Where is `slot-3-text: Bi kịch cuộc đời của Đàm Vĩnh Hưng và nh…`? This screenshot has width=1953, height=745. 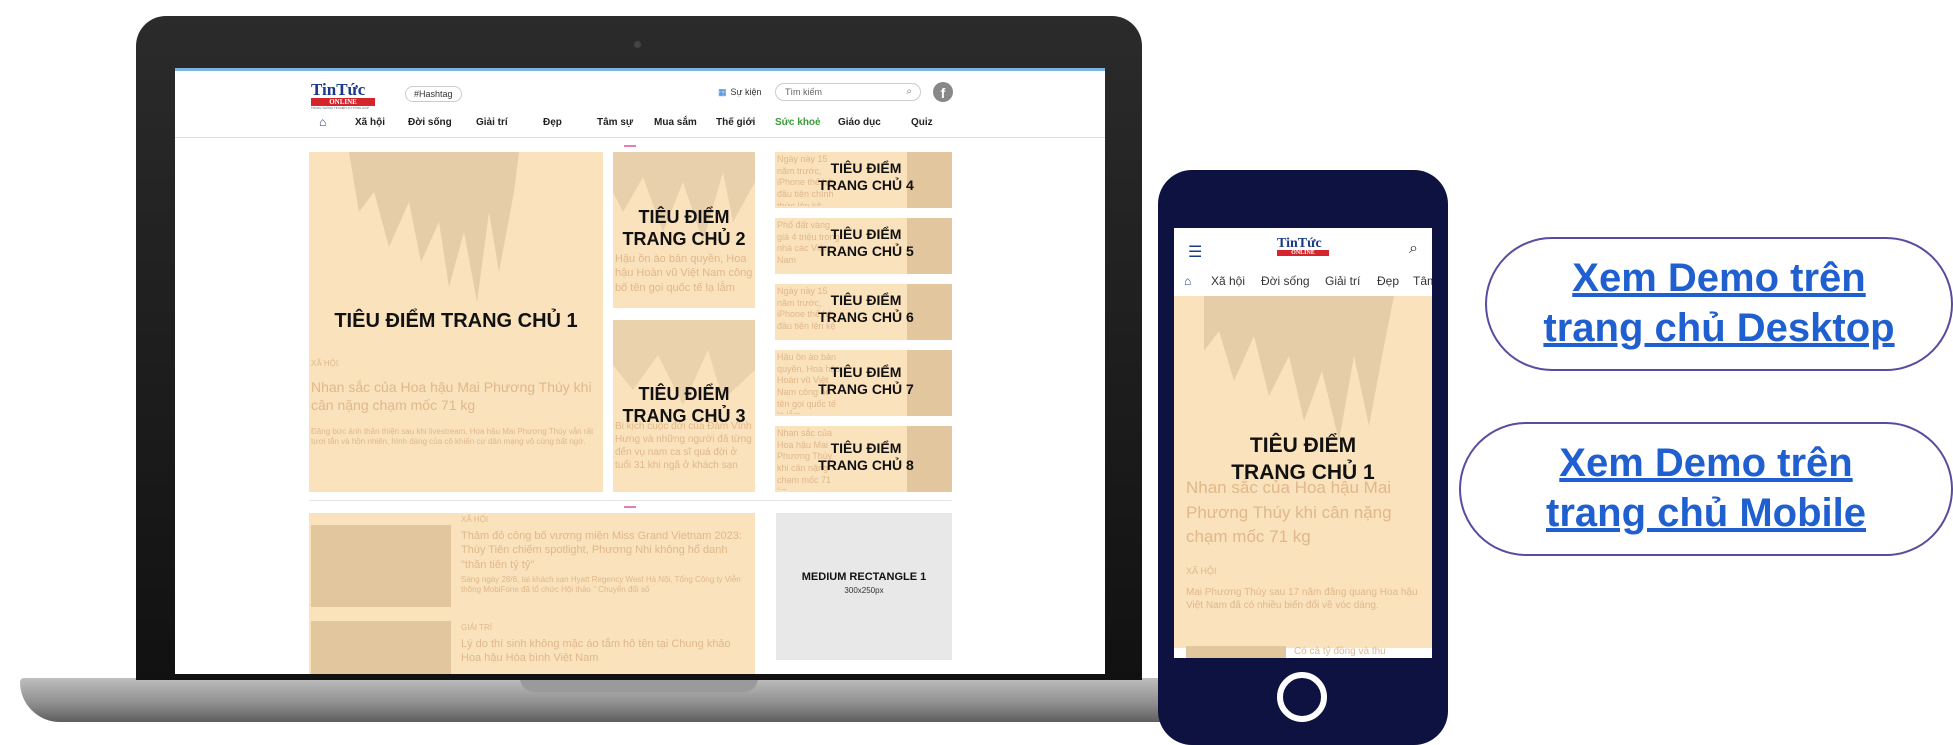
slot-3-text: Bi kịch cuộc đời của Đàm Vĩnh Hưng và nh… is located at coordinates (683, 446).